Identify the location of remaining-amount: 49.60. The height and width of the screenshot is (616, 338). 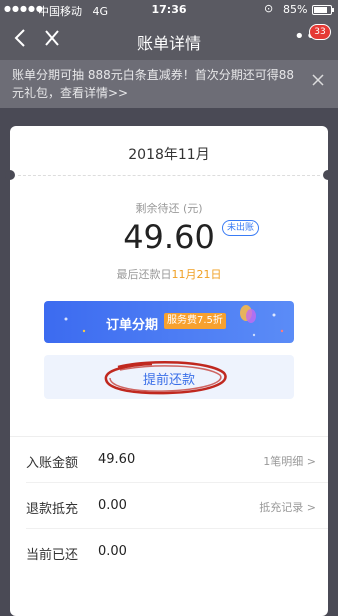
(169, 237).